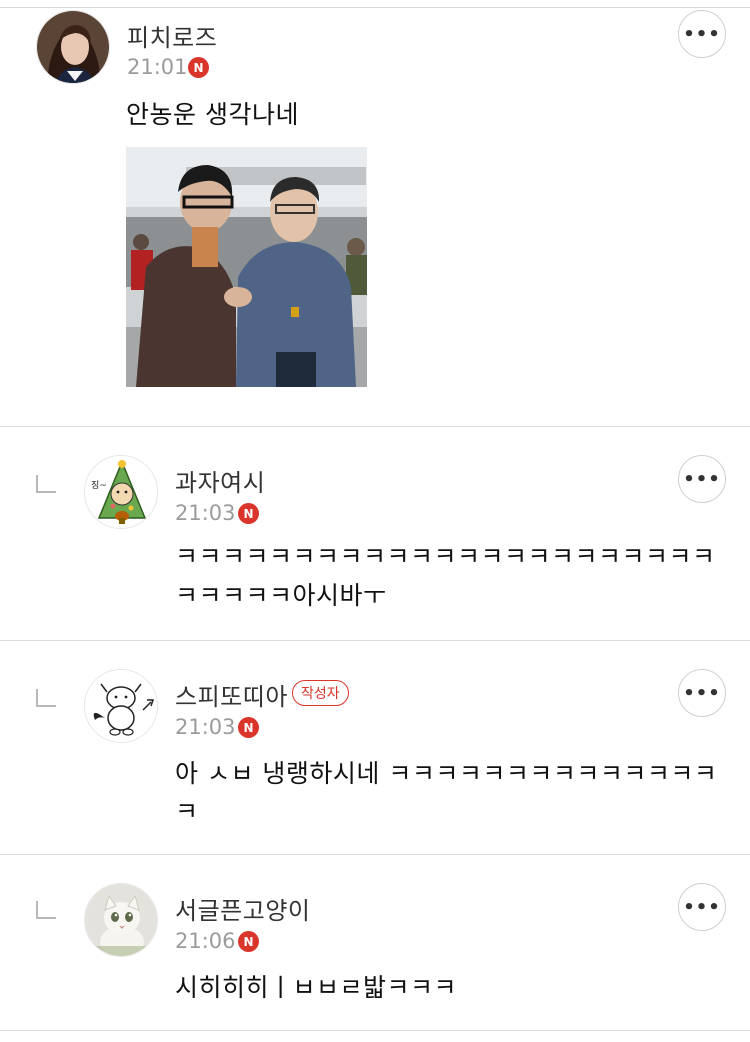  I want to click on nickname: 과자여시, so click(220, 480).